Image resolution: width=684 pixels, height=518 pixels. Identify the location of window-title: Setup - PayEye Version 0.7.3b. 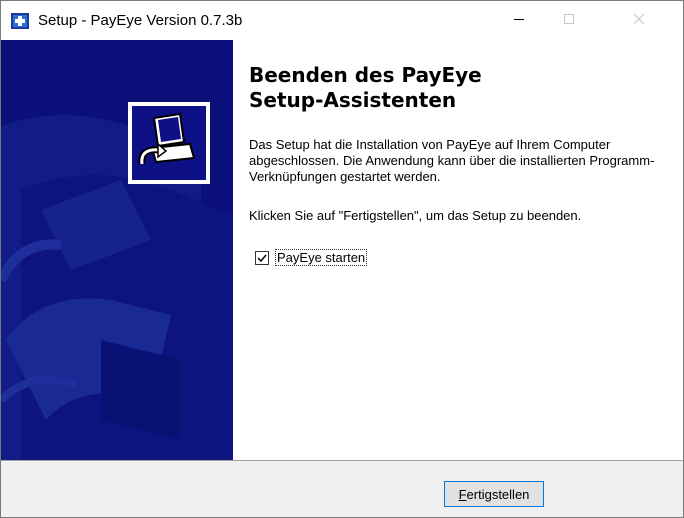
(140, 20).